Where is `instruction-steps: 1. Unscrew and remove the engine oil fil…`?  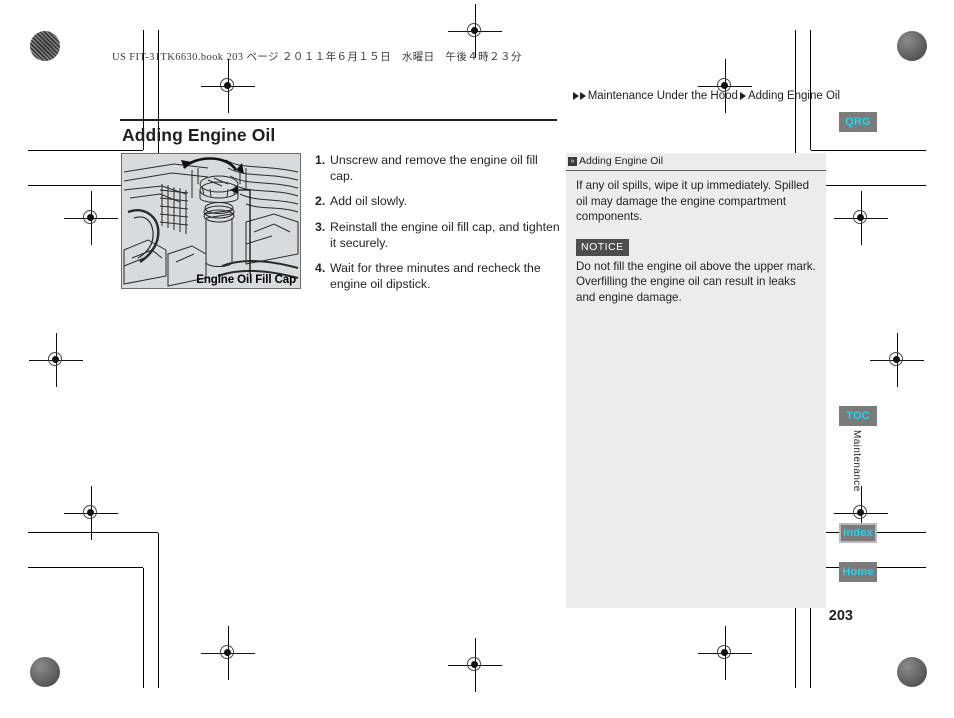 instruction-steps: 1. Unscrew and remove the engine oil fil… is located at coordinates (437, 227).